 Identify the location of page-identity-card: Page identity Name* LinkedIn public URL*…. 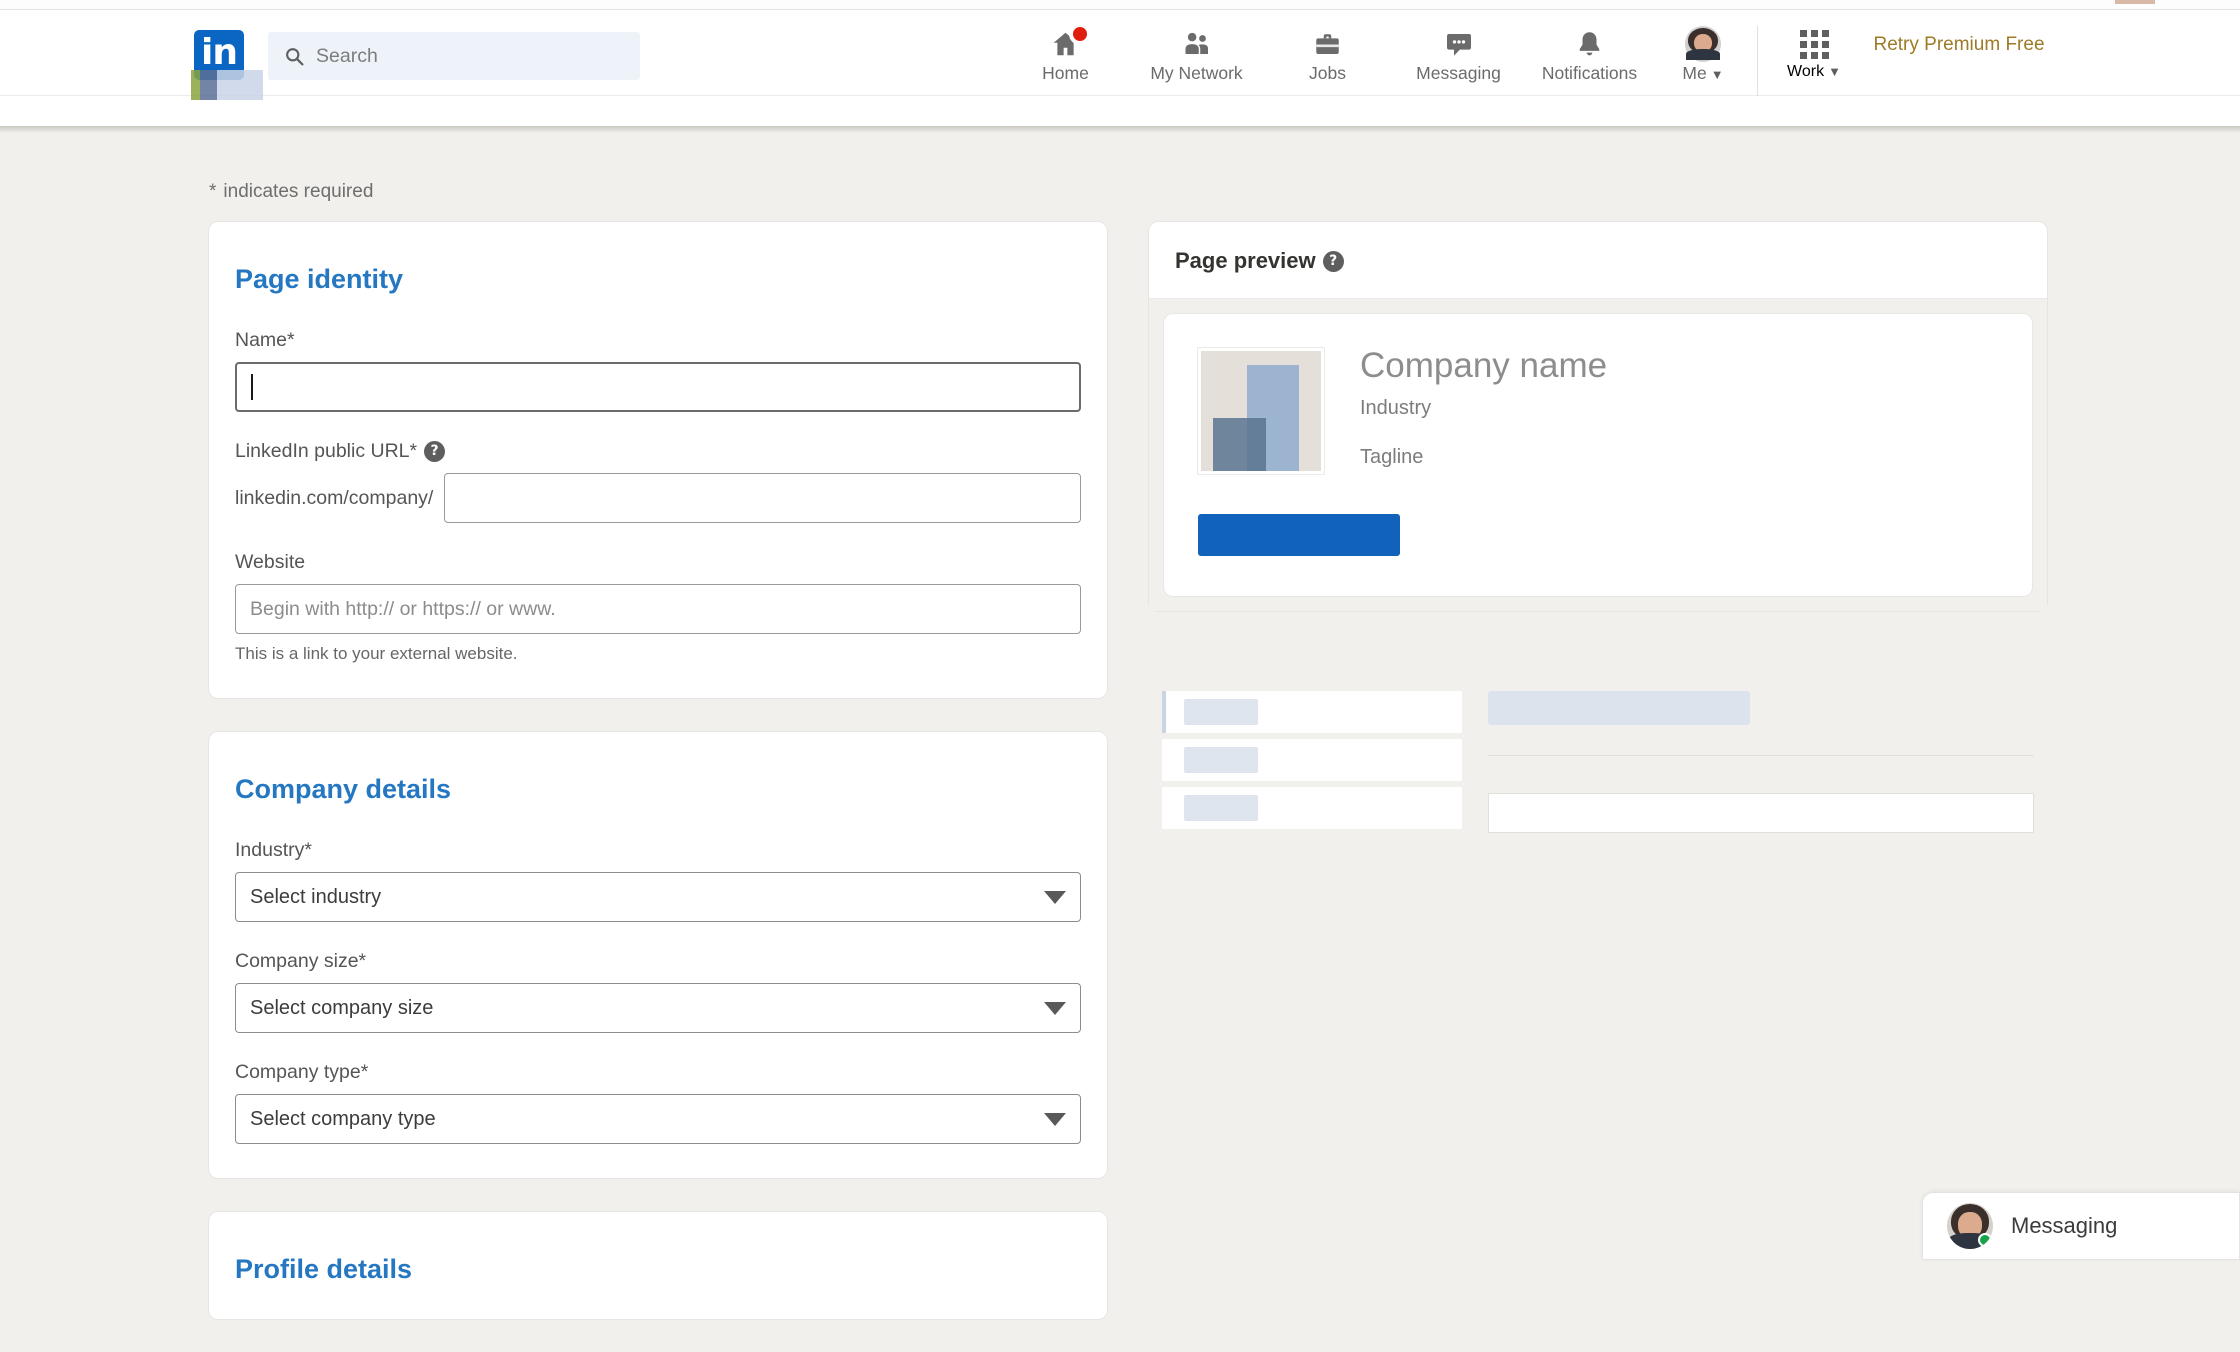
(658, 460).